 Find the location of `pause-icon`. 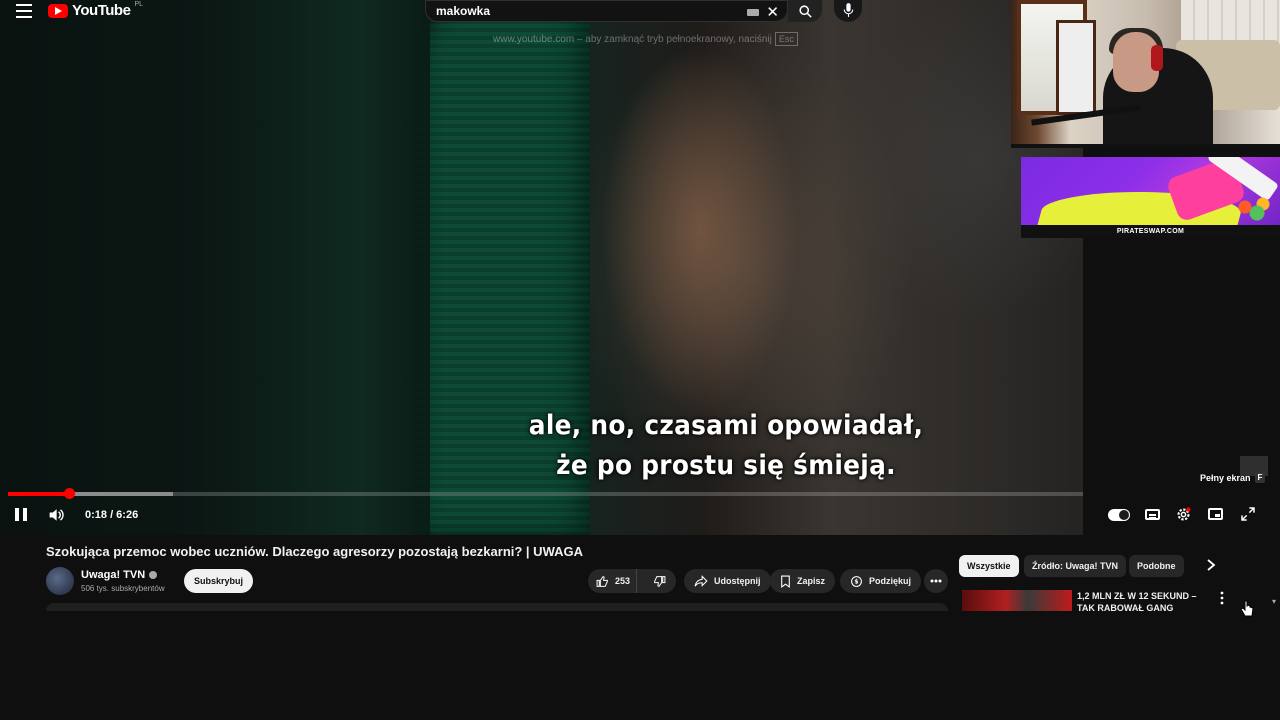

pause-icon is located at coordinates (21, 514).